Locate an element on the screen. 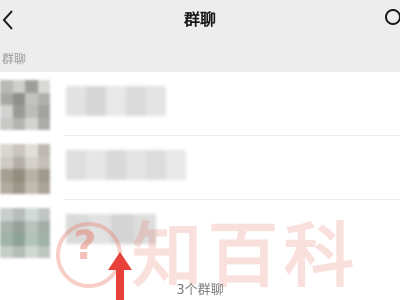  group-count-label: 3个群聊 is located at coordinates (200, 290).